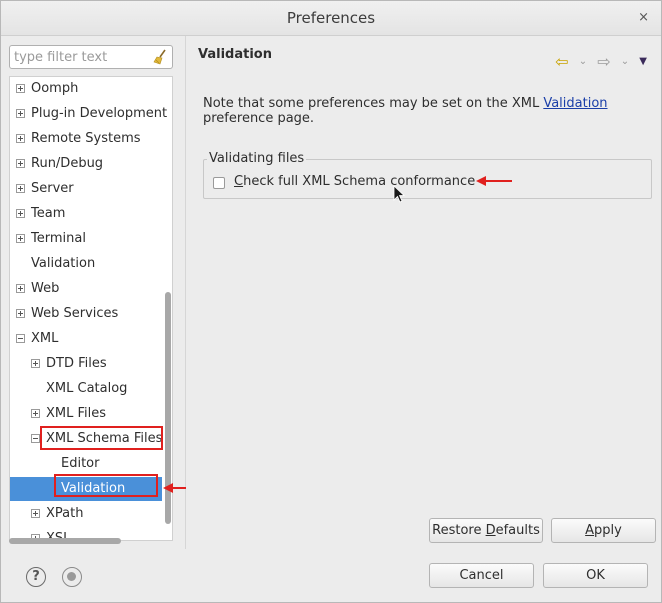  I want to click on tree-item: Plug-in Development, so click(88, 114).